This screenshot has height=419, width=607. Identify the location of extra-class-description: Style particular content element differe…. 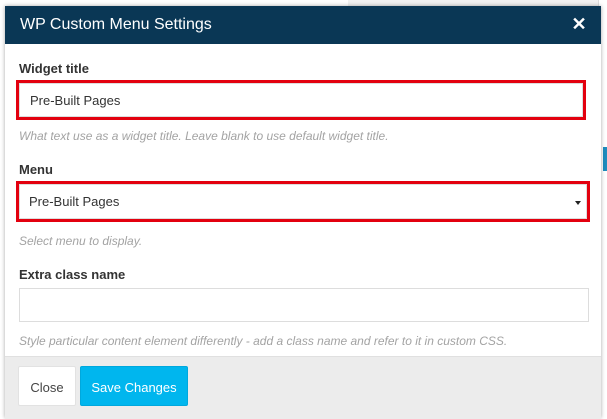
(263, 341).